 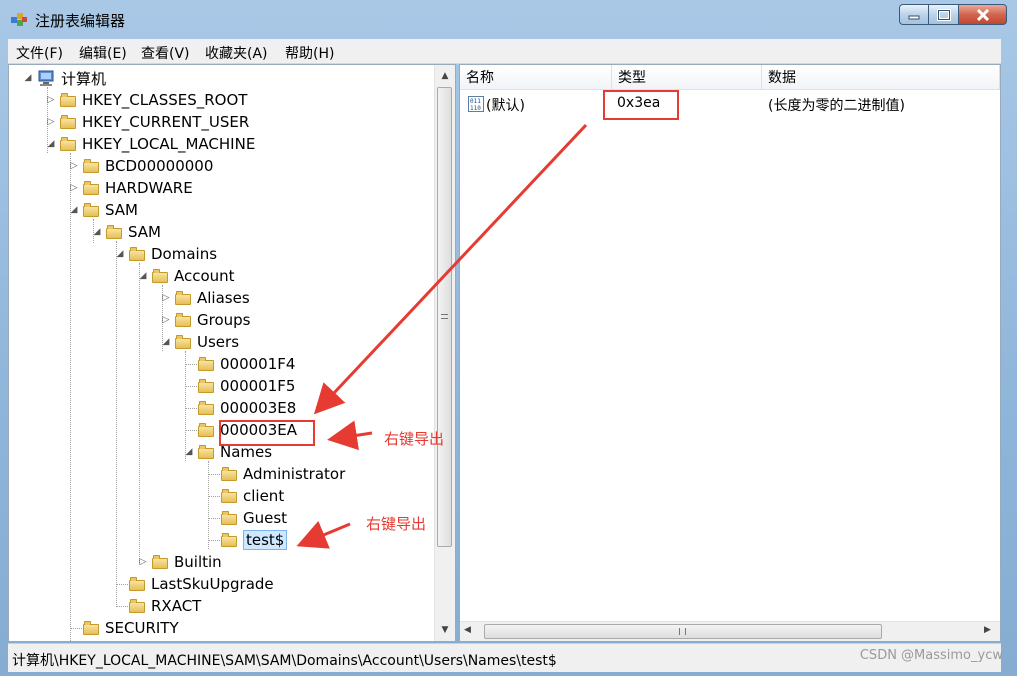 I want to click on scroll-down-arrow-icon: ▼, so click(x=445, y=630).